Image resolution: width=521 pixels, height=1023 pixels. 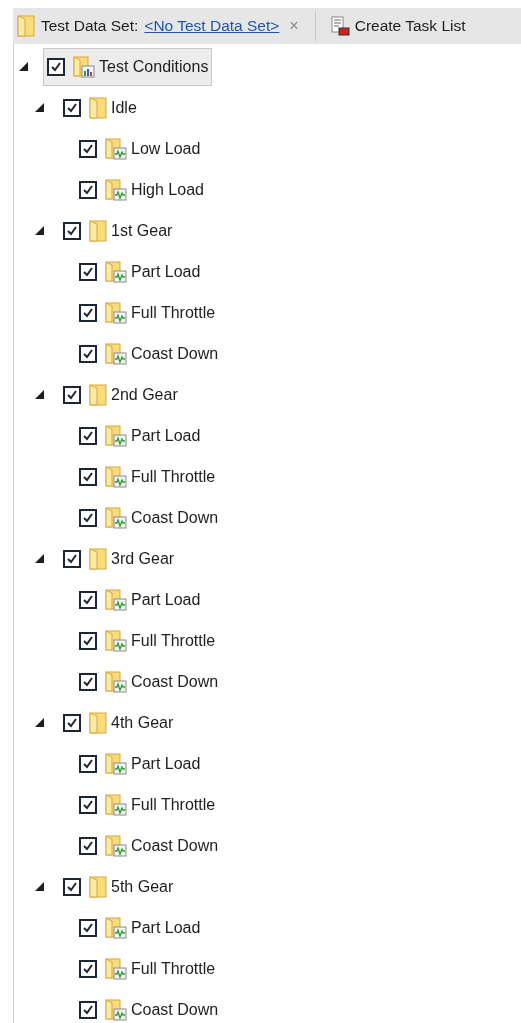 What do you see at coordinates (142, 230) in the screenshot?
I see `tree-item-label: 1st Gear` at bounding box center [142, 230].